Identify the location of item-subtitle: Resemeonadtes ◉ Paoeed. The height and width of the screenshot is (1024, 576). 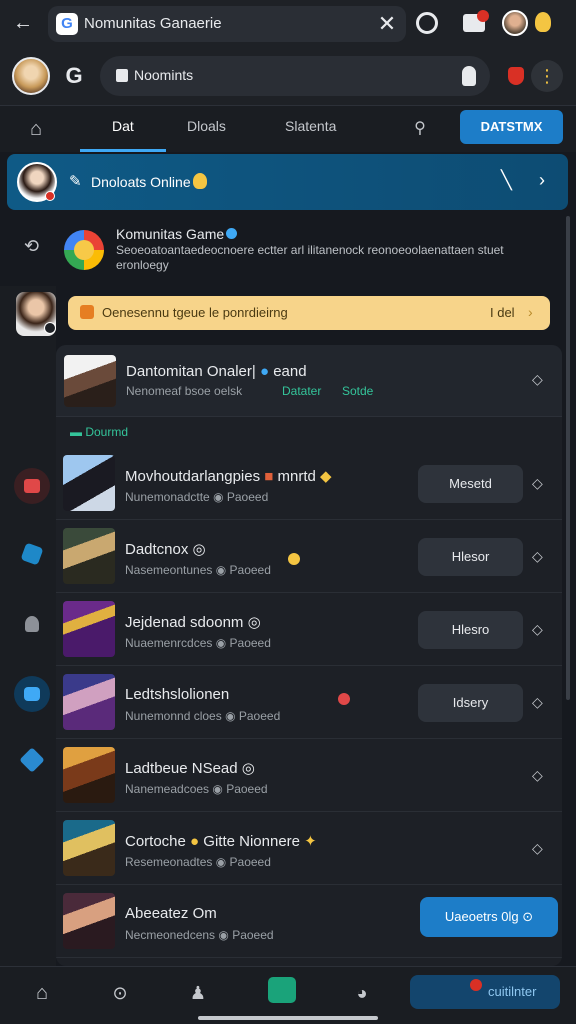
(198, 862).